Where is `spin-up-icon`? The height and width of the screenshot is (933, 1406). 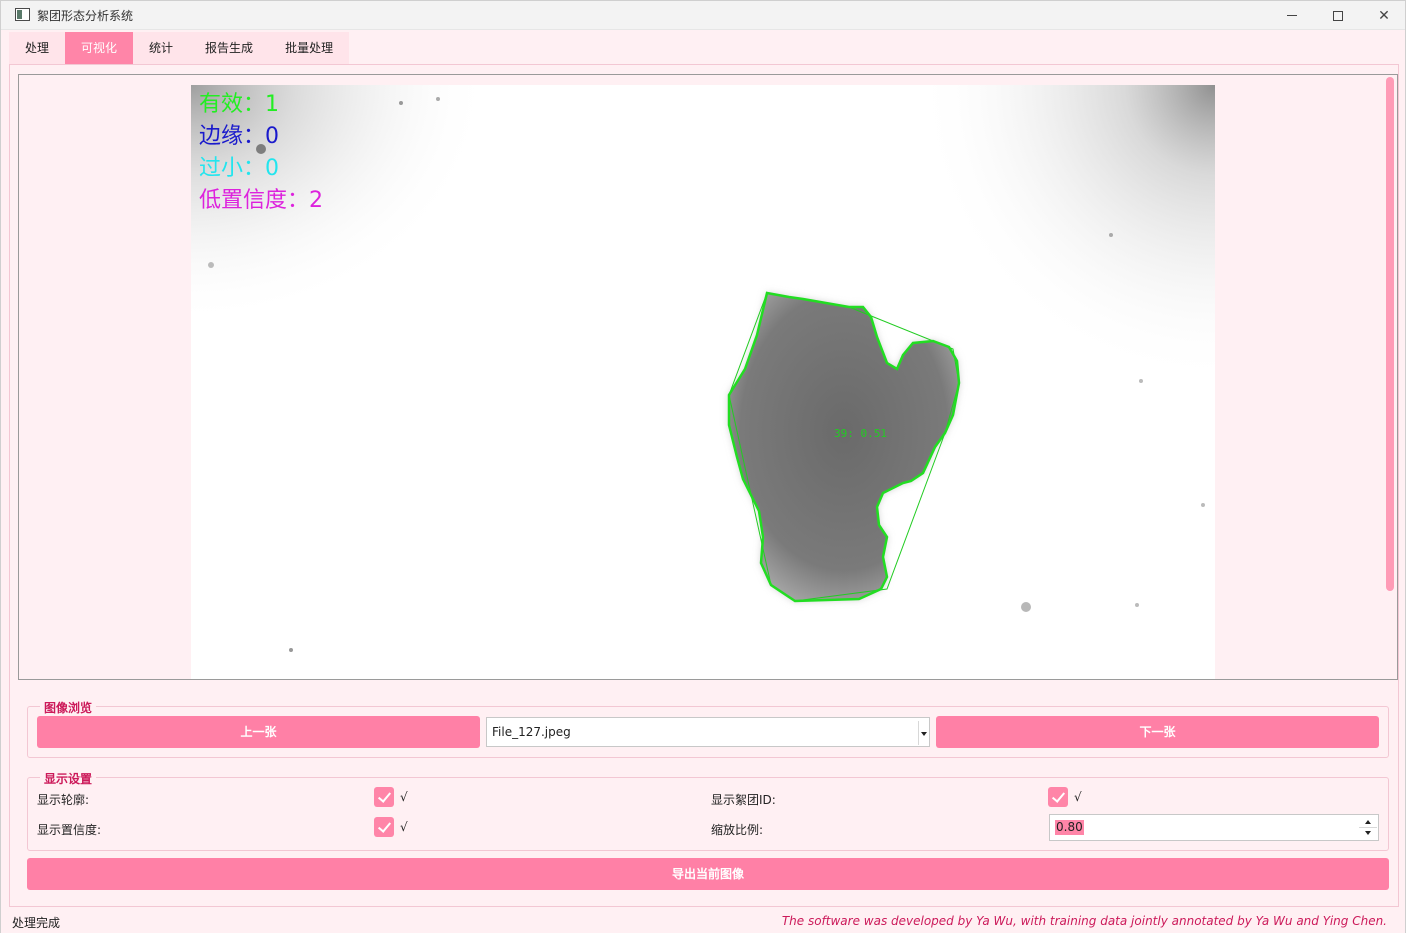 spin-up-icon is located at coordinates (1368, 822).